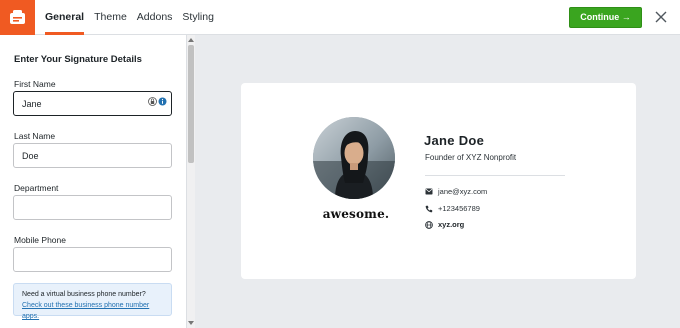 This screenshot has height=328, width=680. I want to click on scrollbar-thumb, so click(191, 104).